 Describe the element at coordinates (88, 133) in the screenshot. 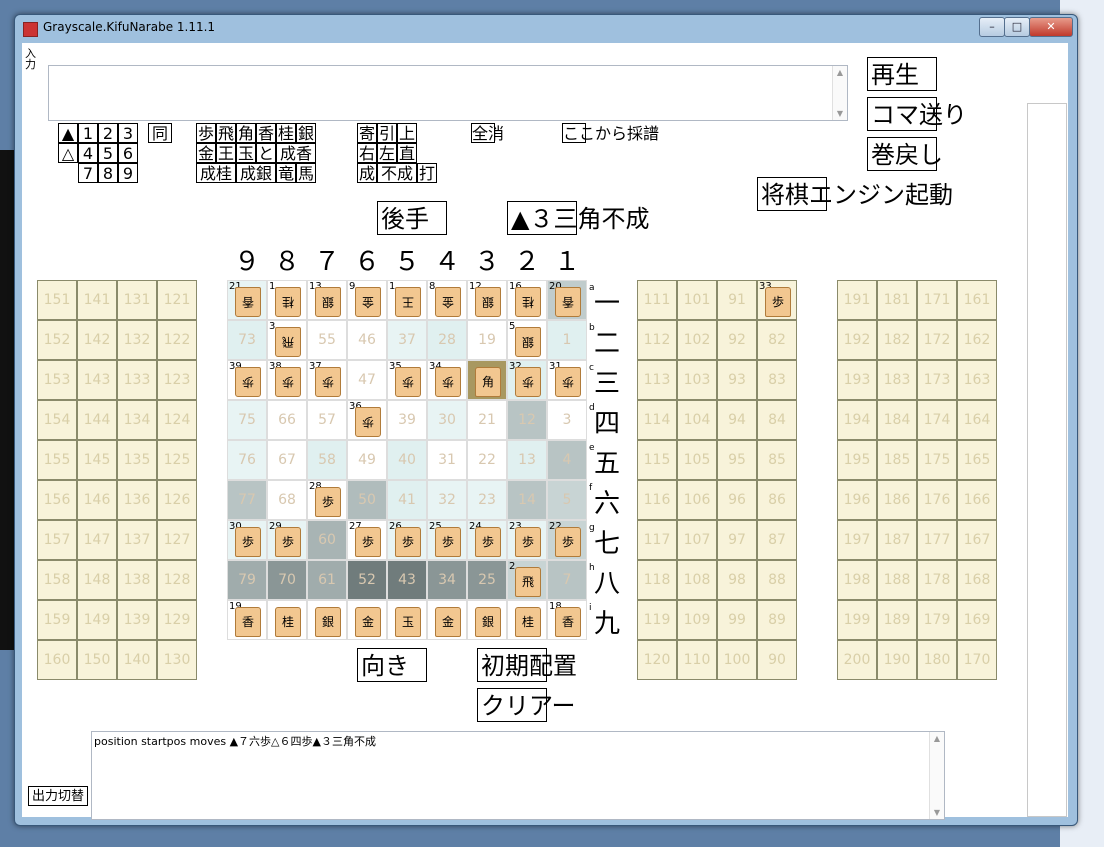

I see `number-button-1: 1` at that location.